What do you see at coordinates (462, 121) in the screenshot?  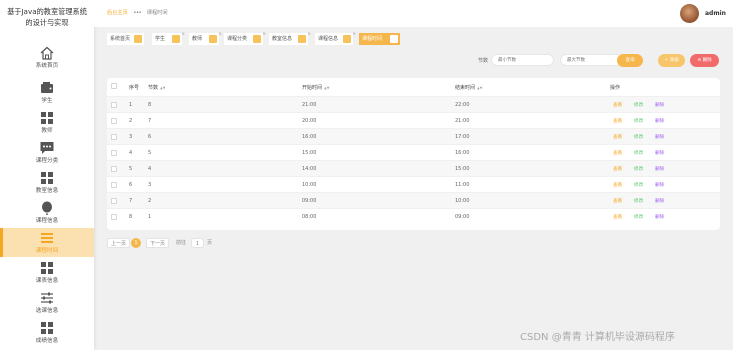 I see `cell-end-time: 21:00` at bounding box center [462, 121].